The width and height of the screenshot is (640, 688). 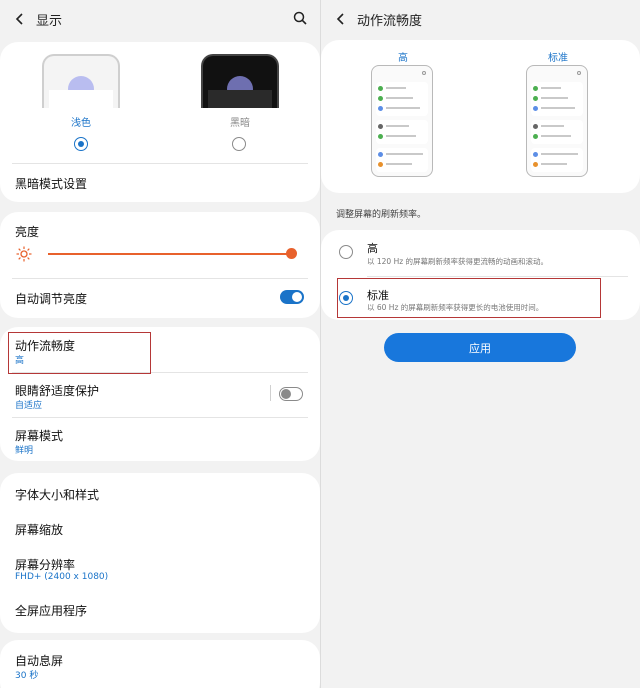 What do you see at coordinates (39, 435) in the screenshot?
I see `screen-mode-item: 屏幕模式` at bounding box center [39, 435].